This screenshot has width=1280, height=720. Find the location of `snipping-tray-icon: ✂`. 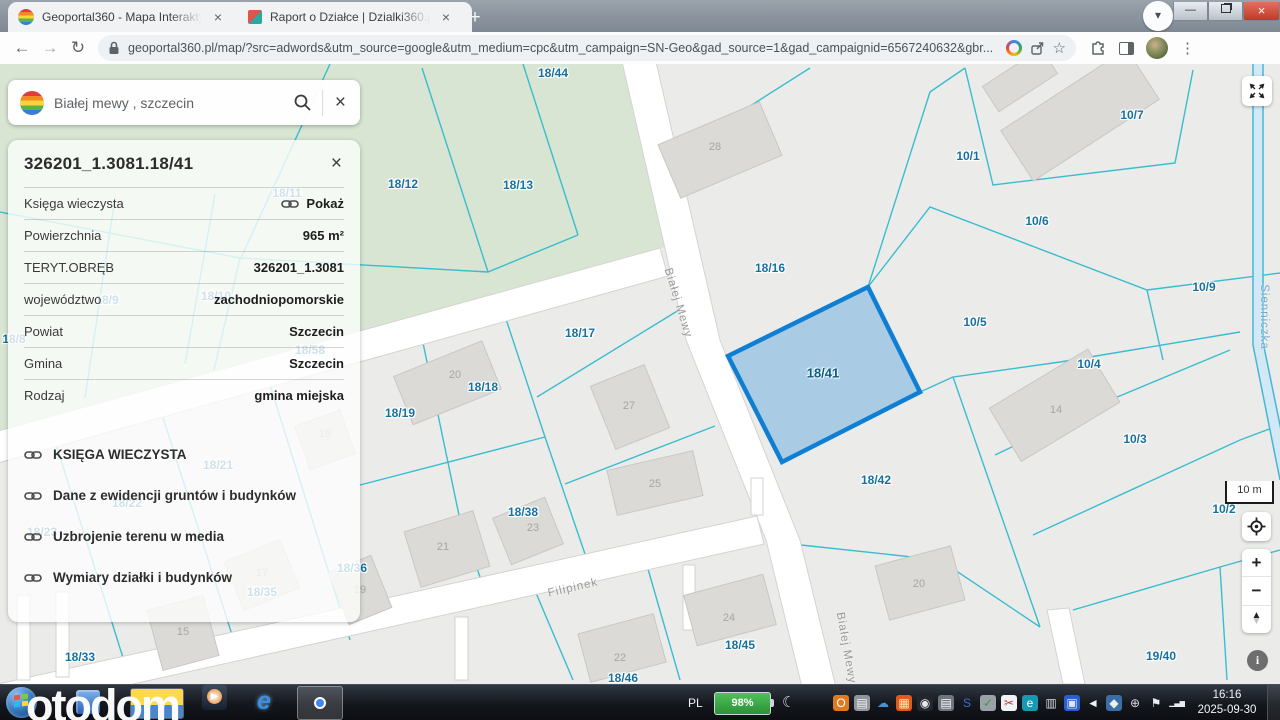

snipping-tray-icon: ✂ is located at coordinates (1009, 703).